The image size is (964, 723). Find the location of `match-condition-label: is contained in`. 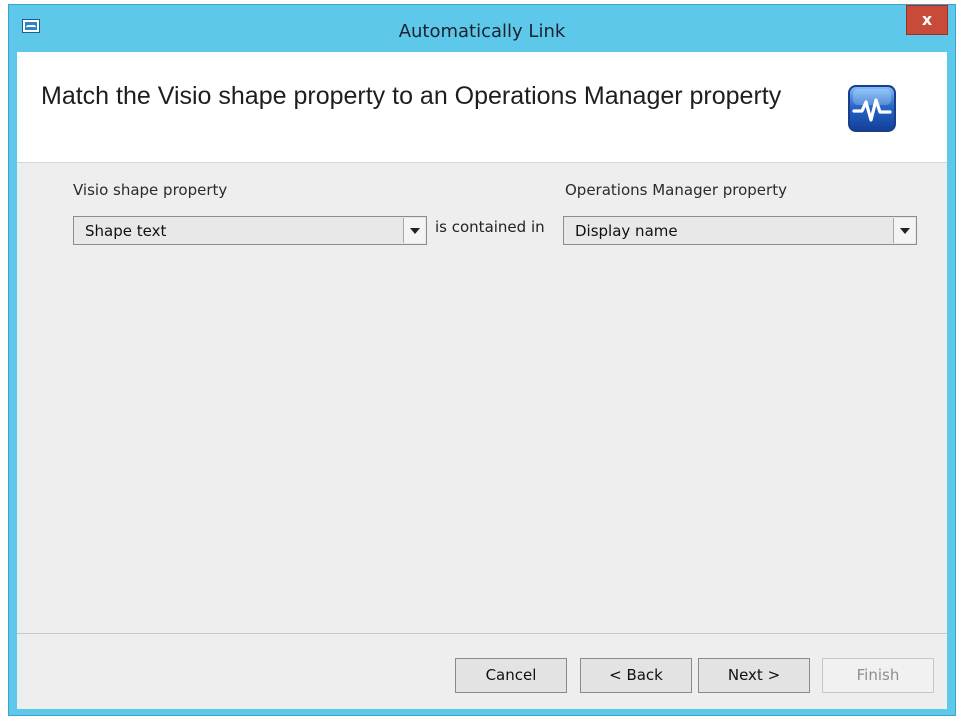

match-condition-label: is contained in is located at coordinates (490, 227).